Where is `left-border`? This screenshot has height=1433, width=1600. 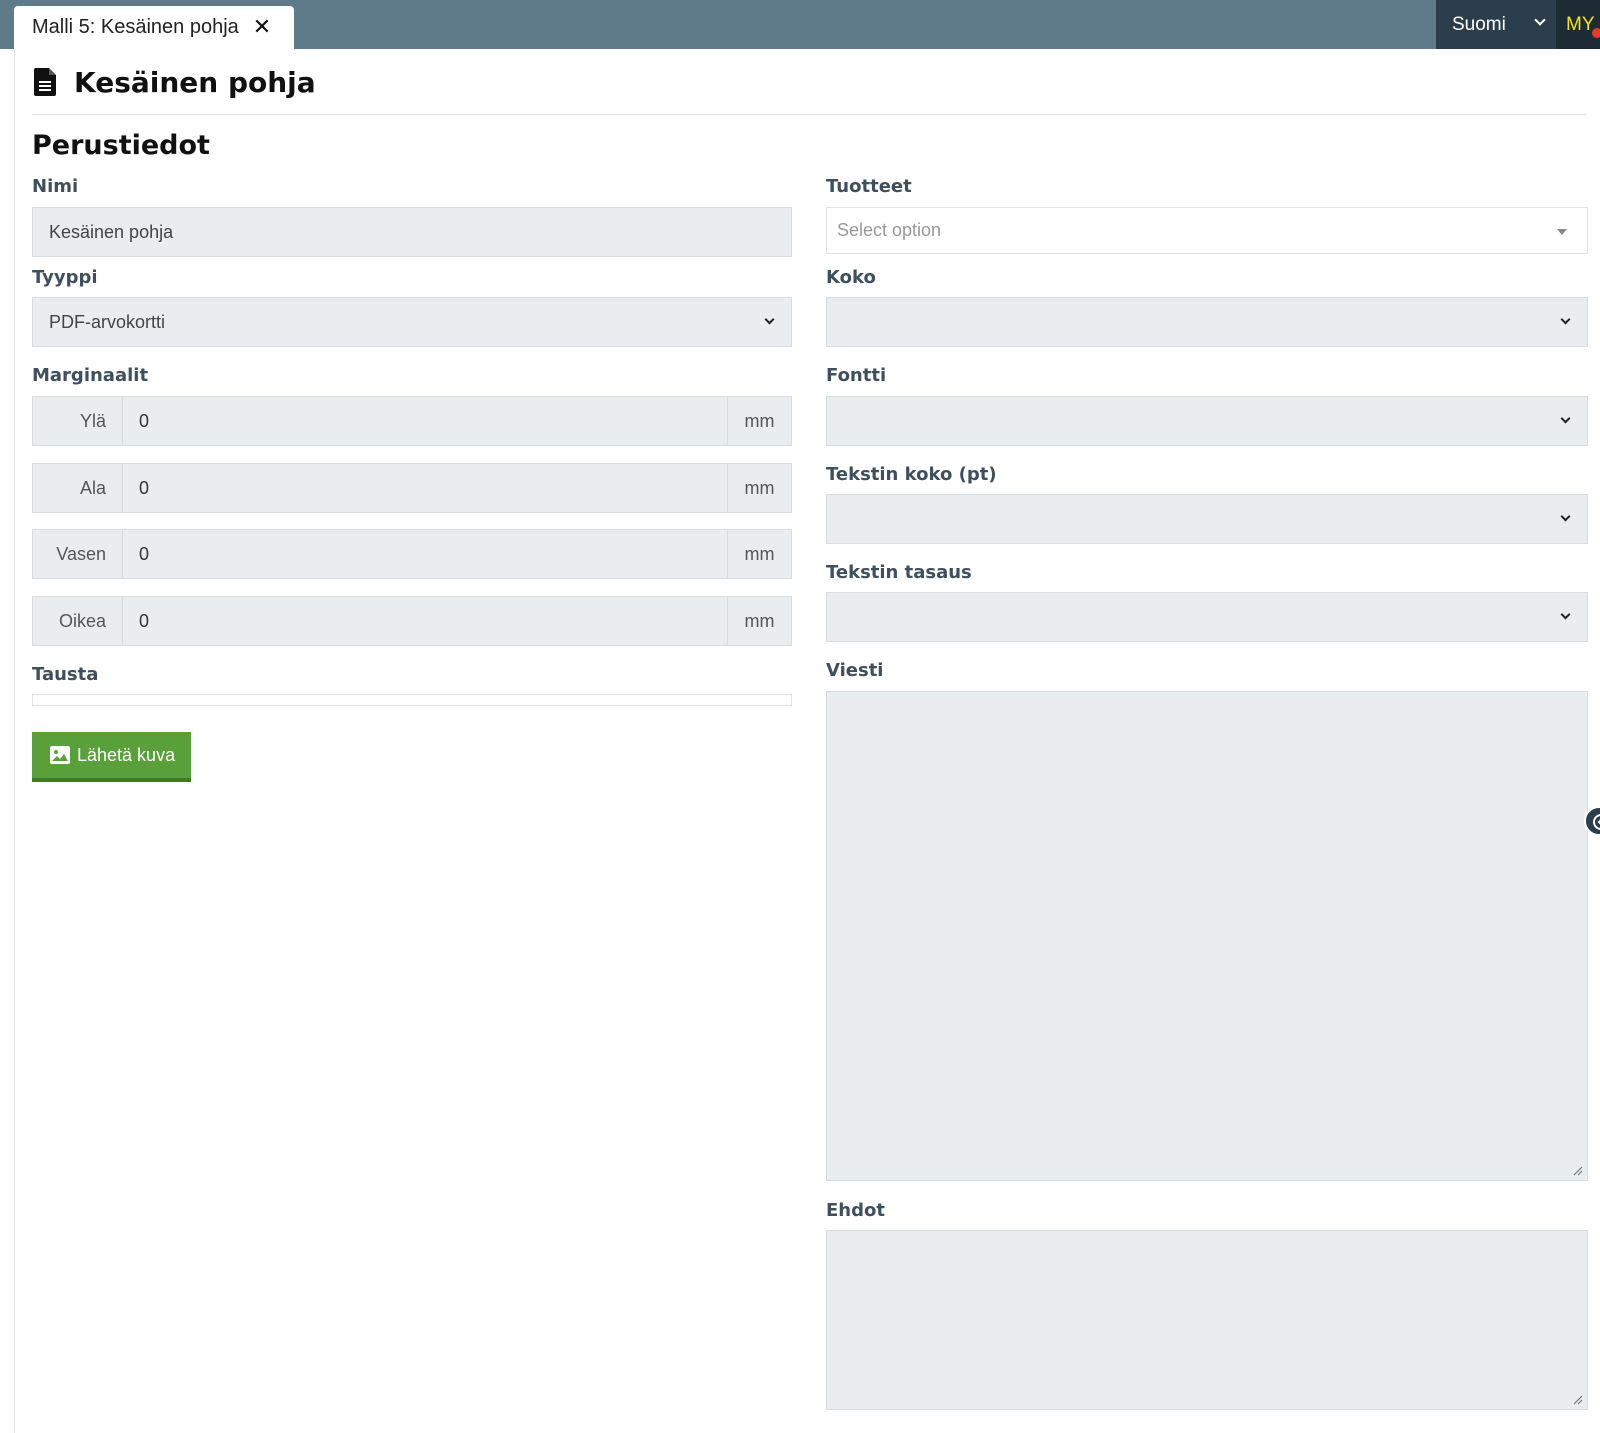
left-border is located at coordinates (14, 741).